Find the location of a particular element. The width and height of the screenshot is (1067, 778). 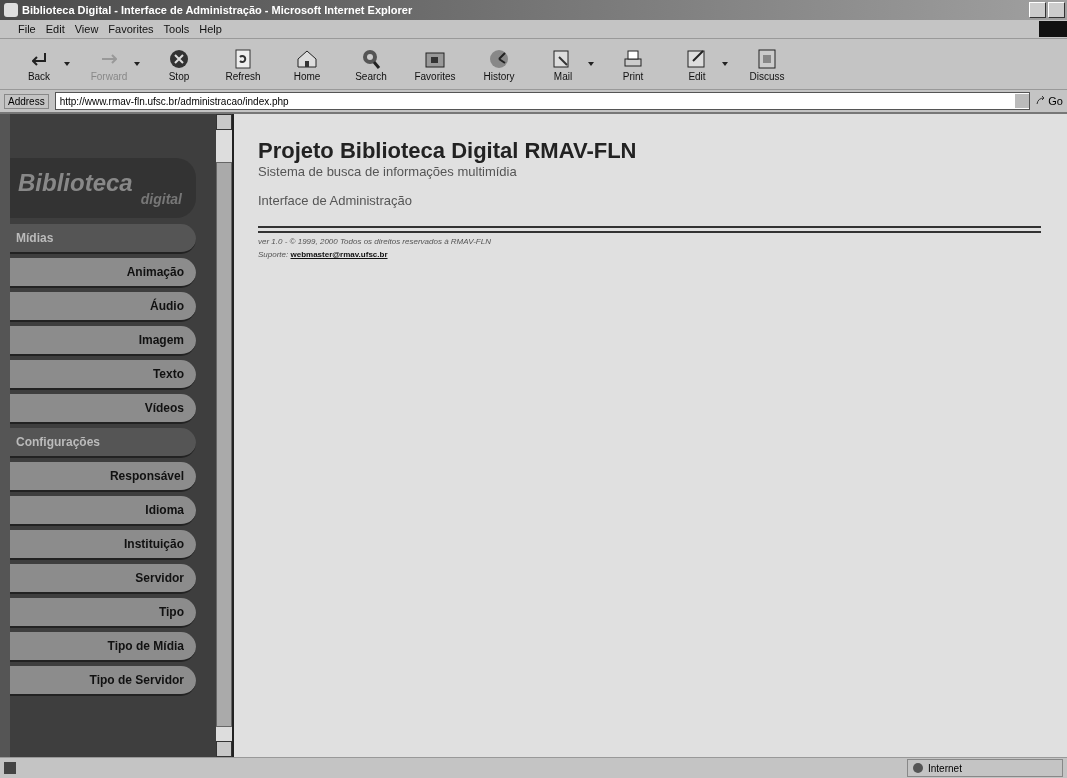

logo: Biblioteca digital is located at coordinates (103, 188).